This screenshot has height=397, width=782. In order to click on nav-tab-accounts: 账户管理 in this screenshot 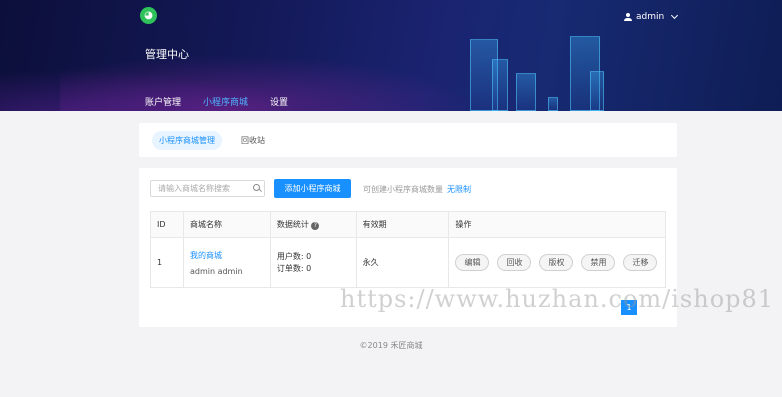, I will do `click(163, 103)`.